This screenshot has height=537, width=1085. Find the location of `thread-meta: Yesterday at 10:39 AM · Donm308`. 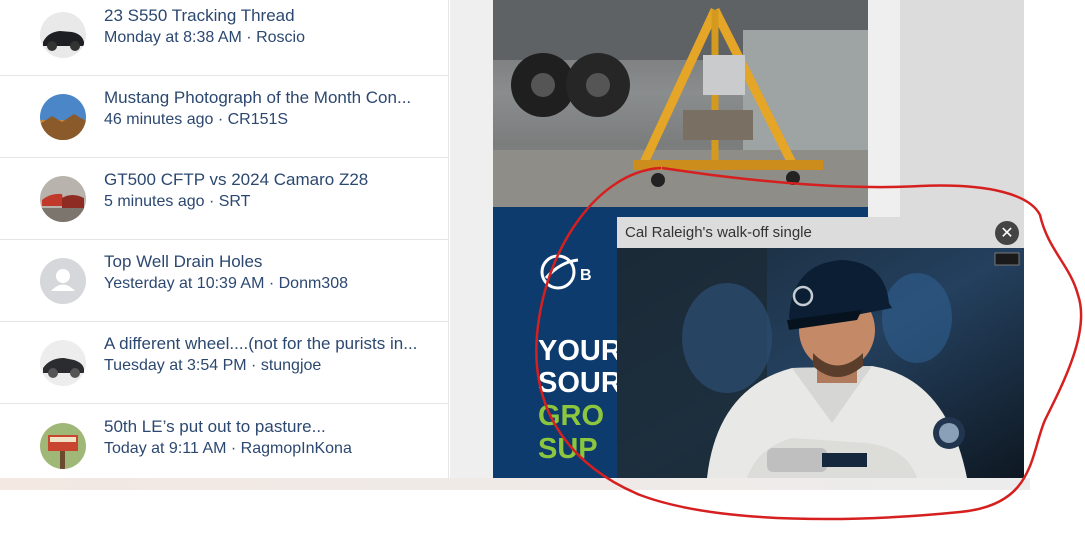

thread-meta: Yesterday at 10:39 AM · Donm308 is located at coordinates (269, 284).